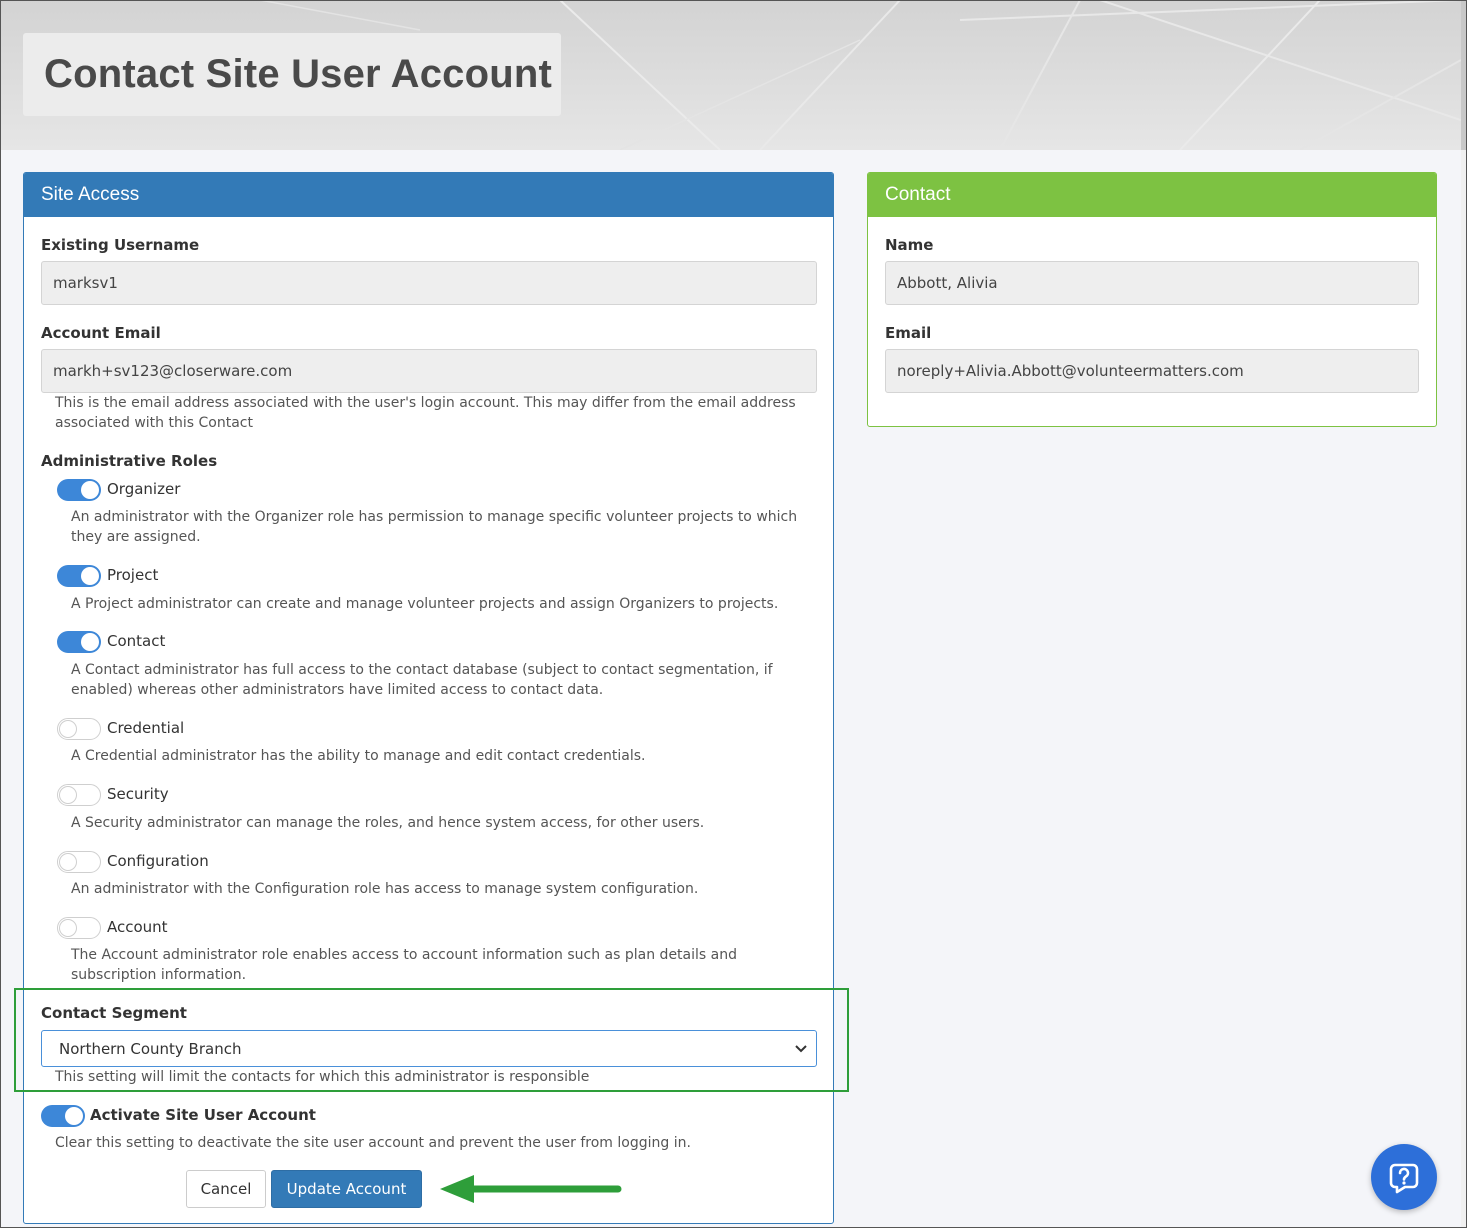  Describe the element at coordinates (63, 1116) in the screenshot. I see `activate-account-toggle` at that location.